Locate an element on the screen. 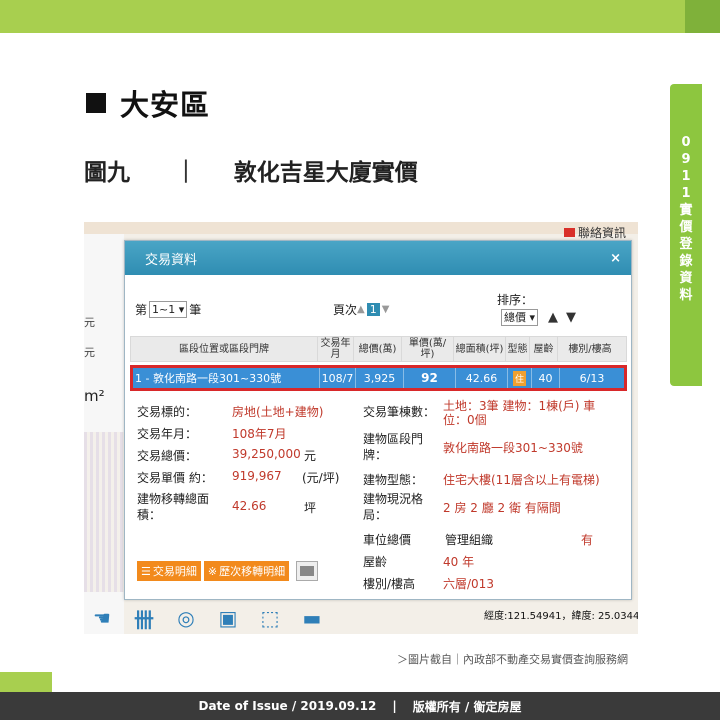 This screenshot has width=720, height=720. row-unit: 92 is located at coordinates (430, 378).